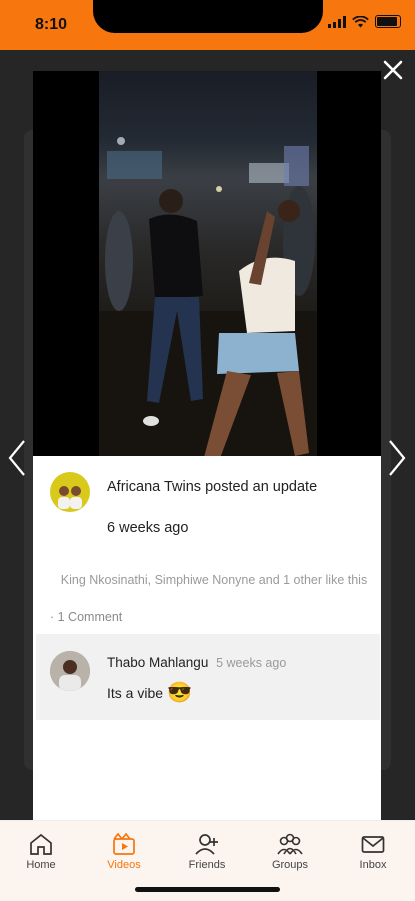  I want to click on bottom-tab-bar: Home Videos Friends Groups Inbox, so click(207, 860).